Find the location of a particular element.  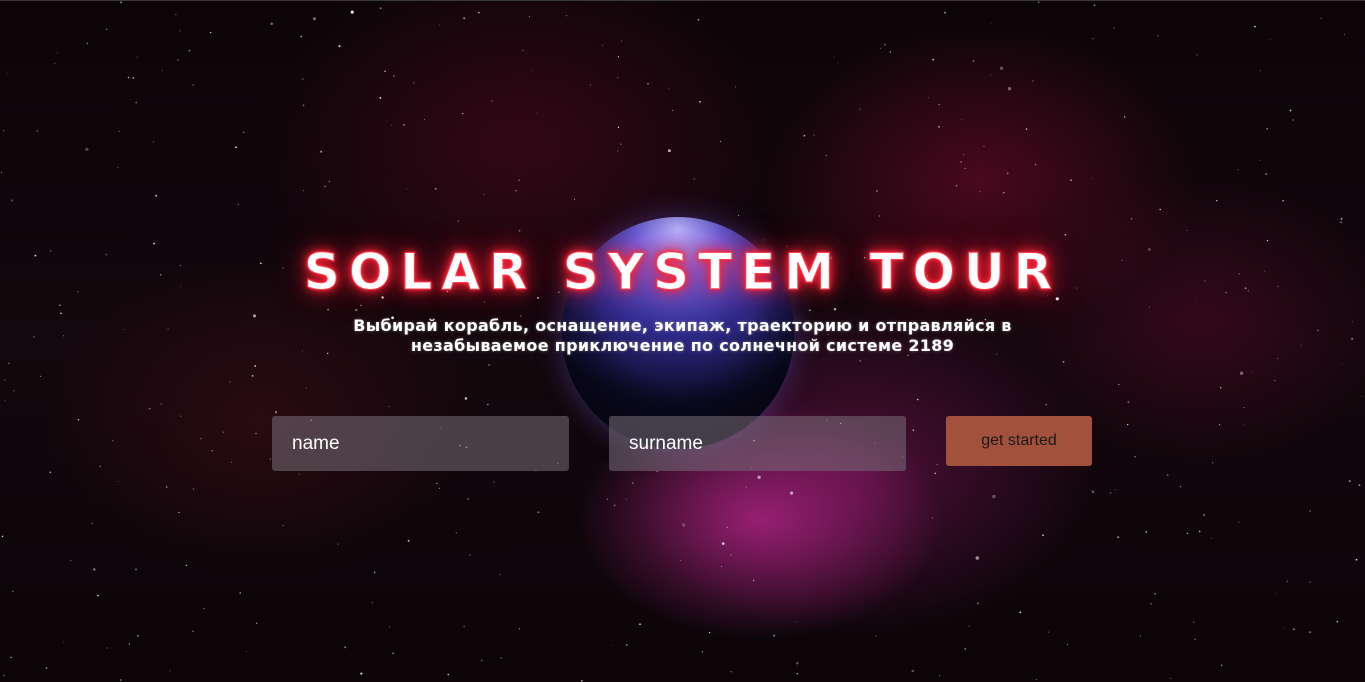

get-started-button: get started is located at coordinates (1019, 441).